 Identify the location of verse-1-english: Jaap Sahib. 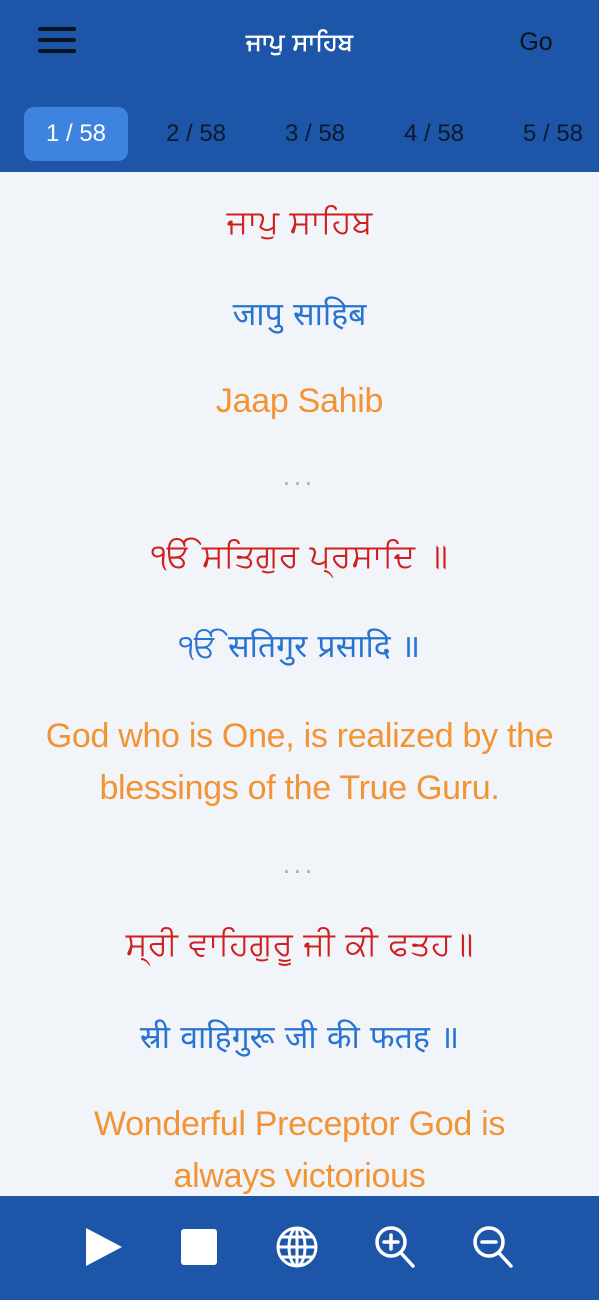
(299, 401).